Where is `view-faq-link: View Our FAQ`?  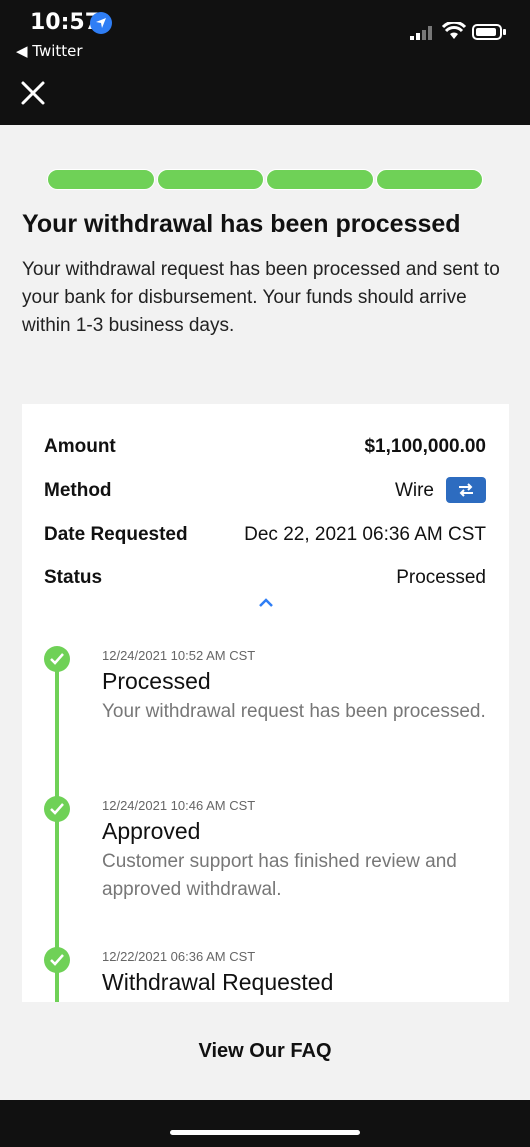
view-faq-link: View Our FAQ is located at coordinates (265, 1051).